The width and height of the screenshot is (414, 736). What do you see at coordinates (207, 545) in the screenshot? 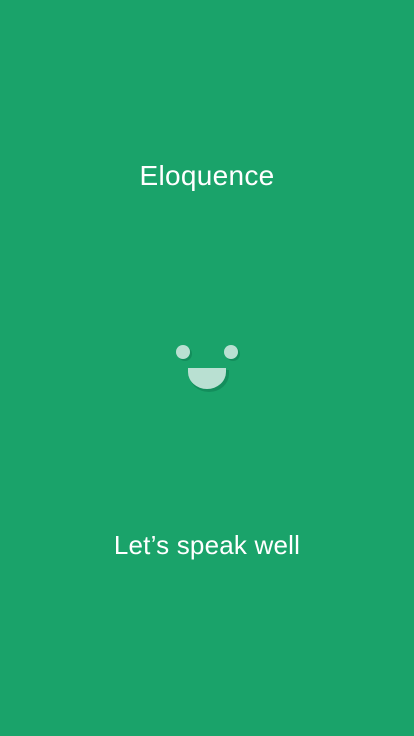
I see `tagline: Let’s speak well` at bounding box center [207, 545].